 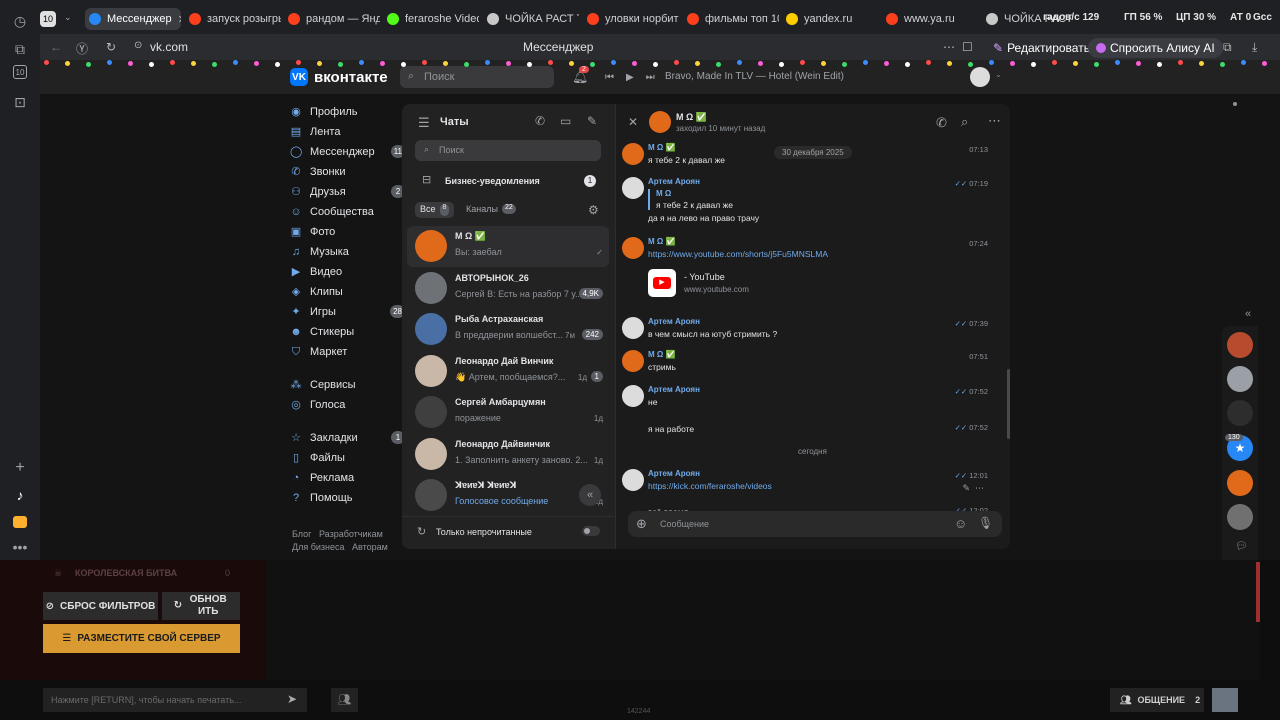 What do you see at coordinates (345, 498) in the screenshot?
I see `nav-item-help: ? Помощь` at bounding box center [345, 498].